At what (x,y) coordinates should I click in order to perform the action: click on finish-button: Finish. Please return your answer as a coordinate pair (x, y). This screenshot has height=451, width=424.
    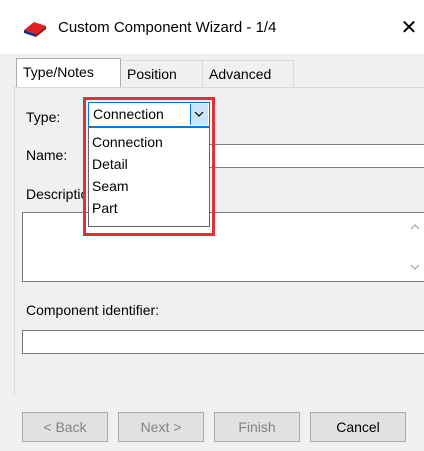
    Looking at the image, I should click on (257, 427).